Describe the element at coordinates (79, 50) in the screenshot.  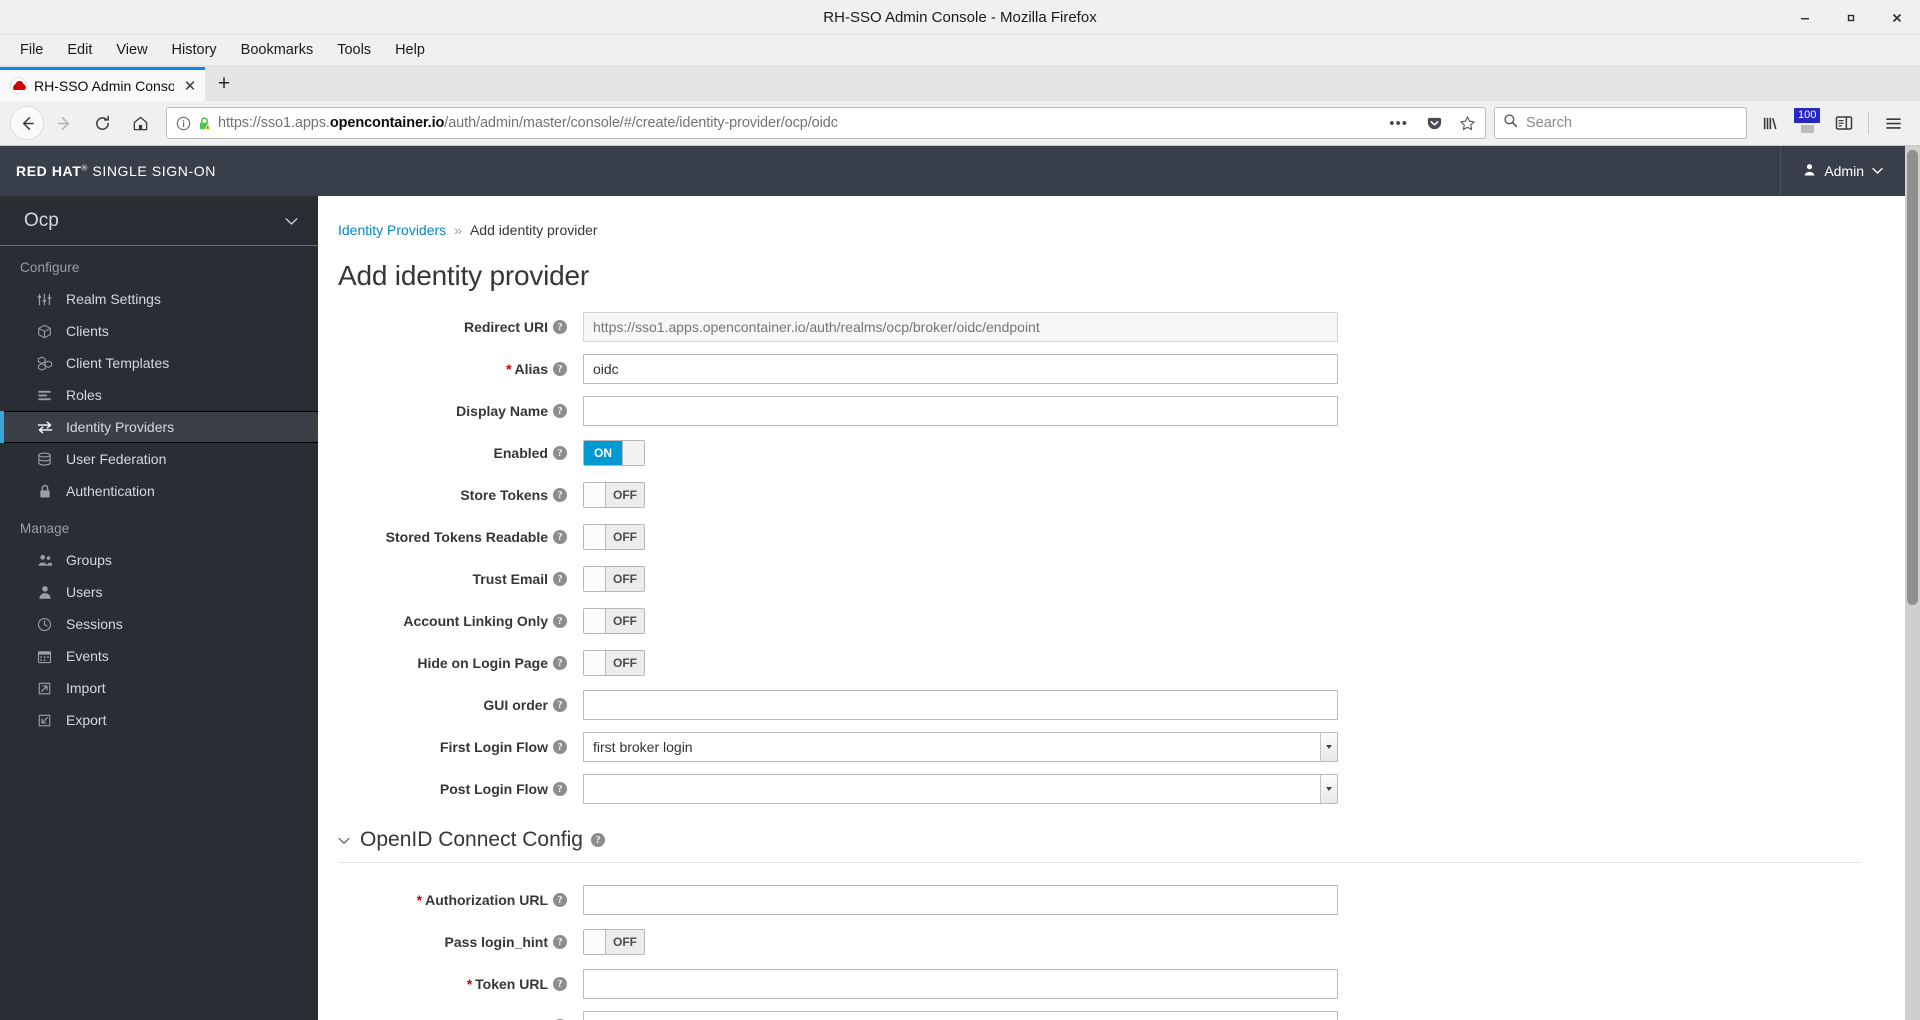
I see `menu-edit: Edit` at that location.